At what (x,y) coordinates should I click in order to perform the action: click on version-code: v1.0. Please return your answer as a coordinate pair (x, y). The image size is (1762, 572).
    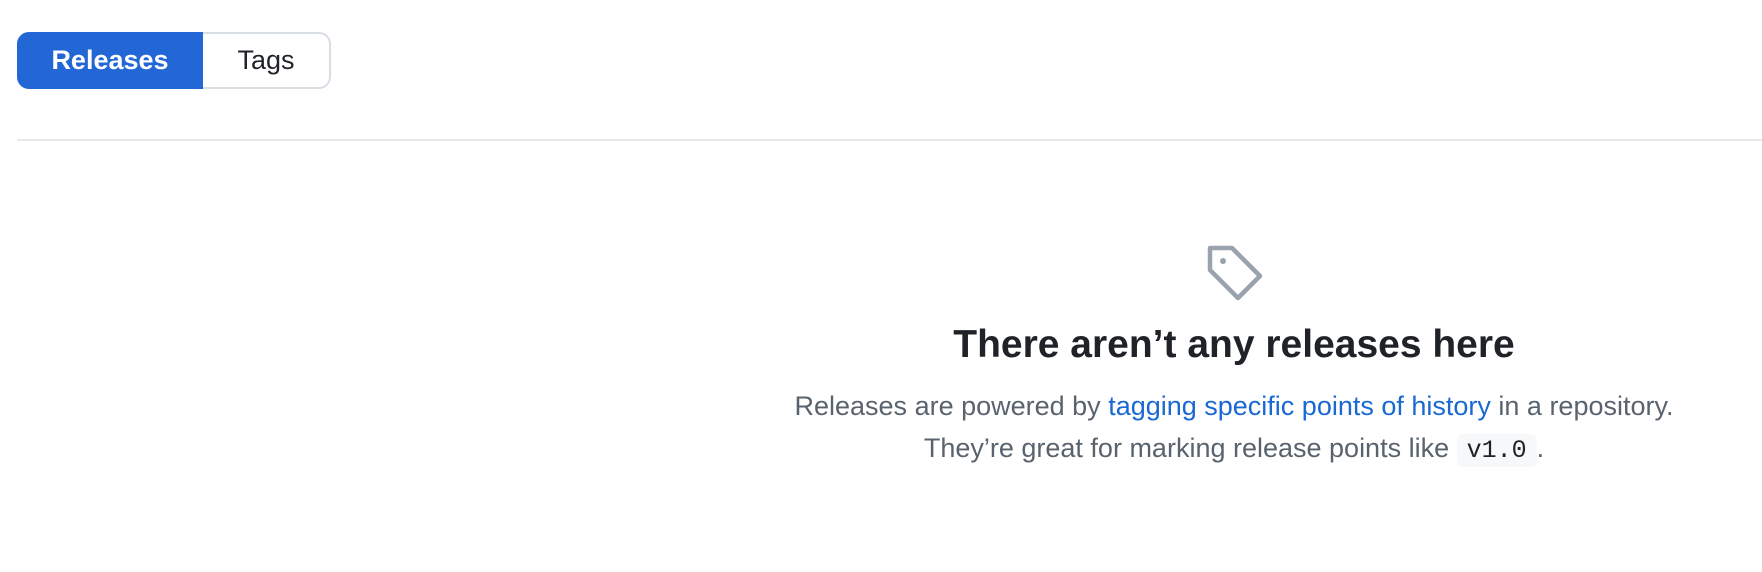
    Looking at the image, I should click on (1496, 450).